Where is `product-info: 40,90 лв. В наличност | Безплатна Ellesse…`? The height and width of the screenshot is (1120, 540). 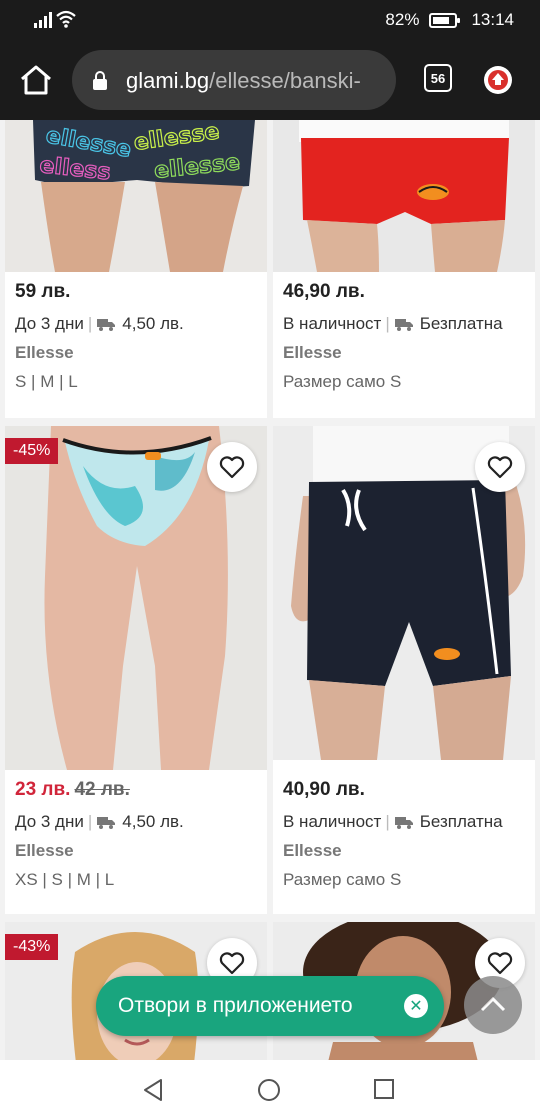
product-info: 40,90 лв. В наличност | Безплатна Ellesse… is located at coordinates (404, 834).